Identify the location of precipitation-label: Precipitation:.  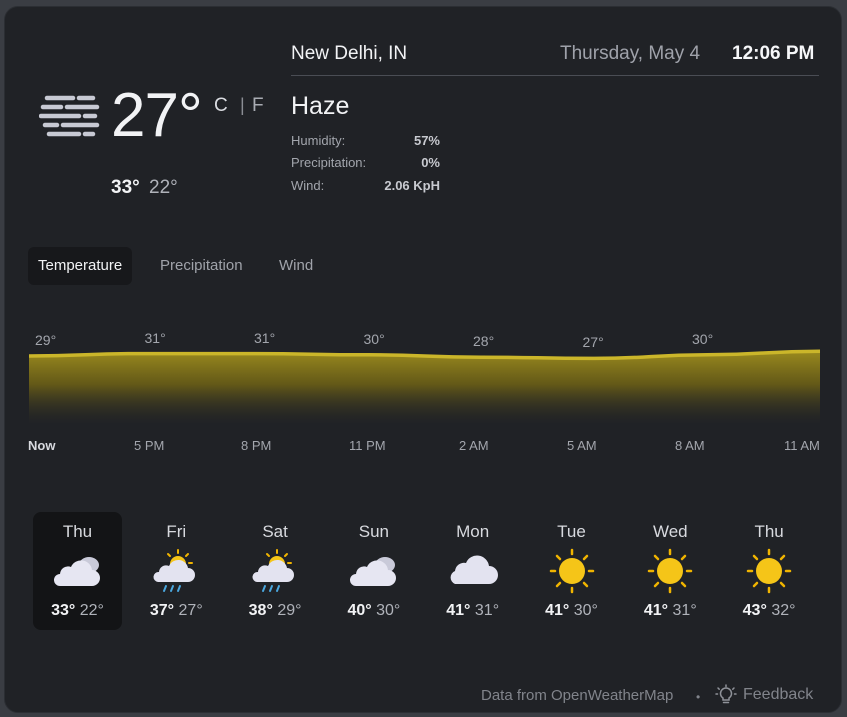
(329, 162).